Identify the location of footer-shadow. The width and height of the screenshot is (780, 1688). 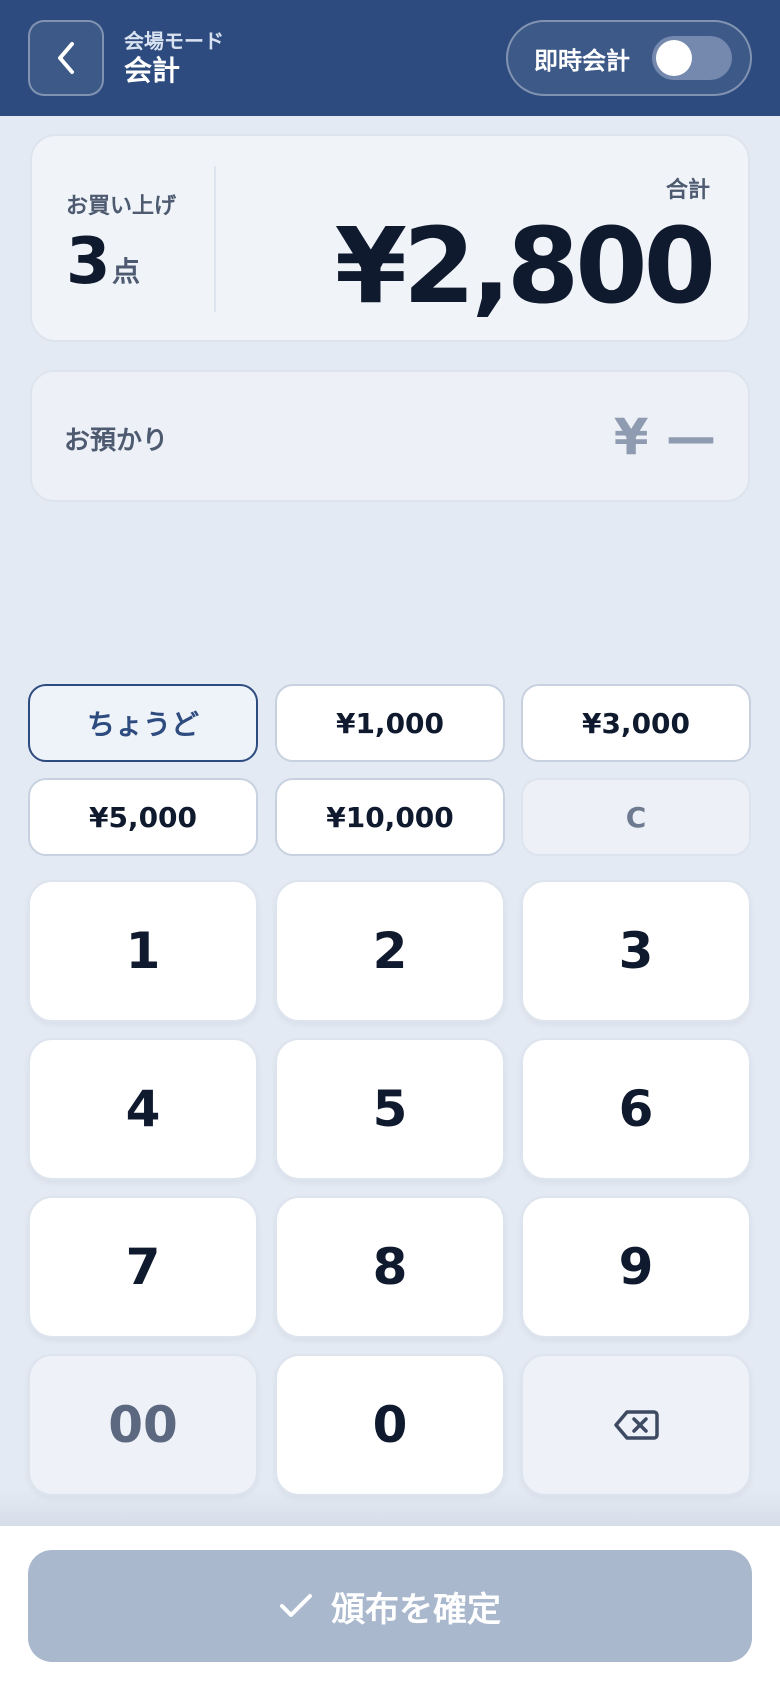
(390, 1508).